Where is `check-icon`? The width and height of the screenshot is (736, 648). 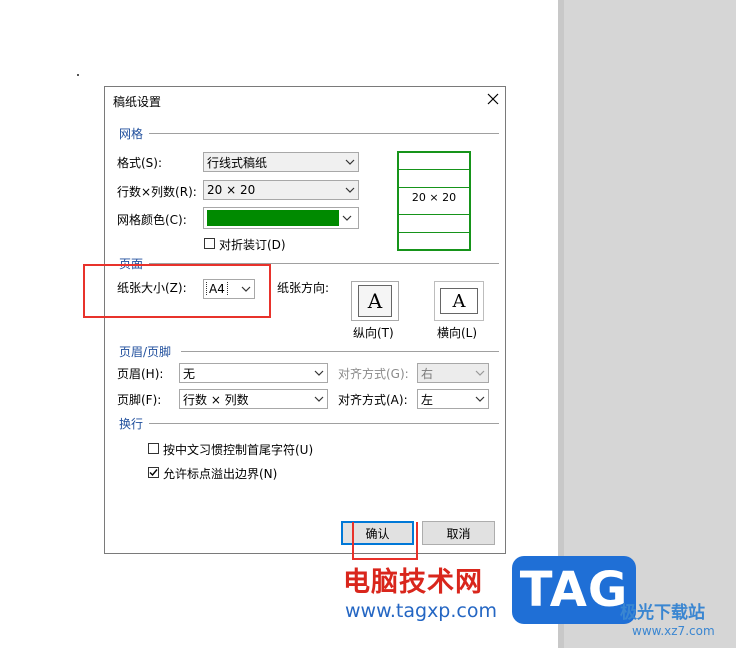
check-icon is located at coordinates (153, 473).